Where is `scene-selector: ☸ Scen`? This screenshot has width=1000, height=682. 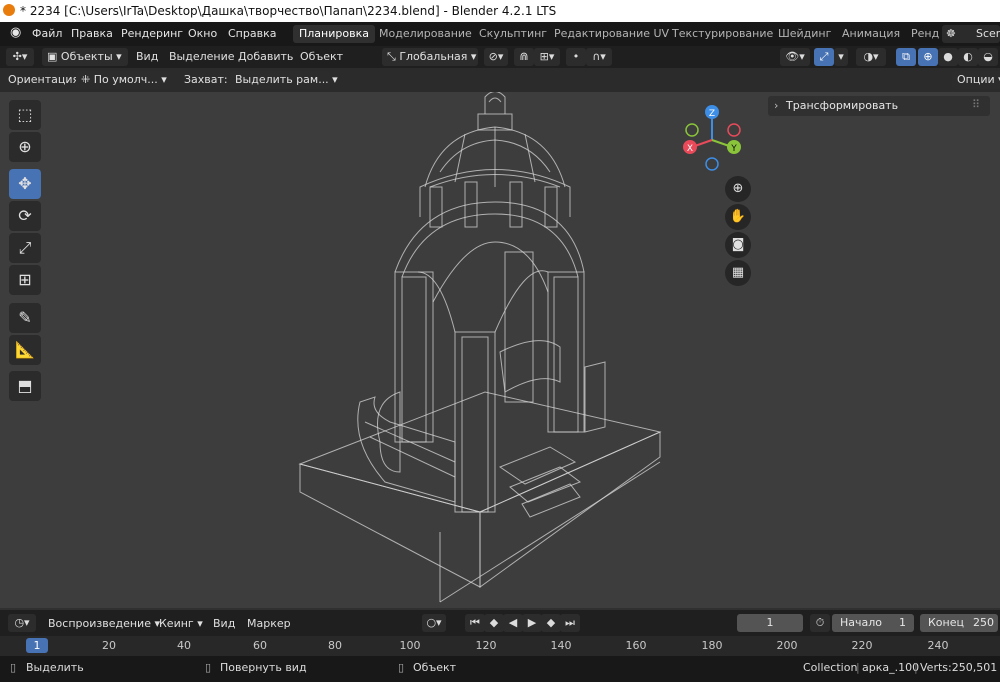 scene-selector: ☸ Scen is located at coordinates (971, 34).